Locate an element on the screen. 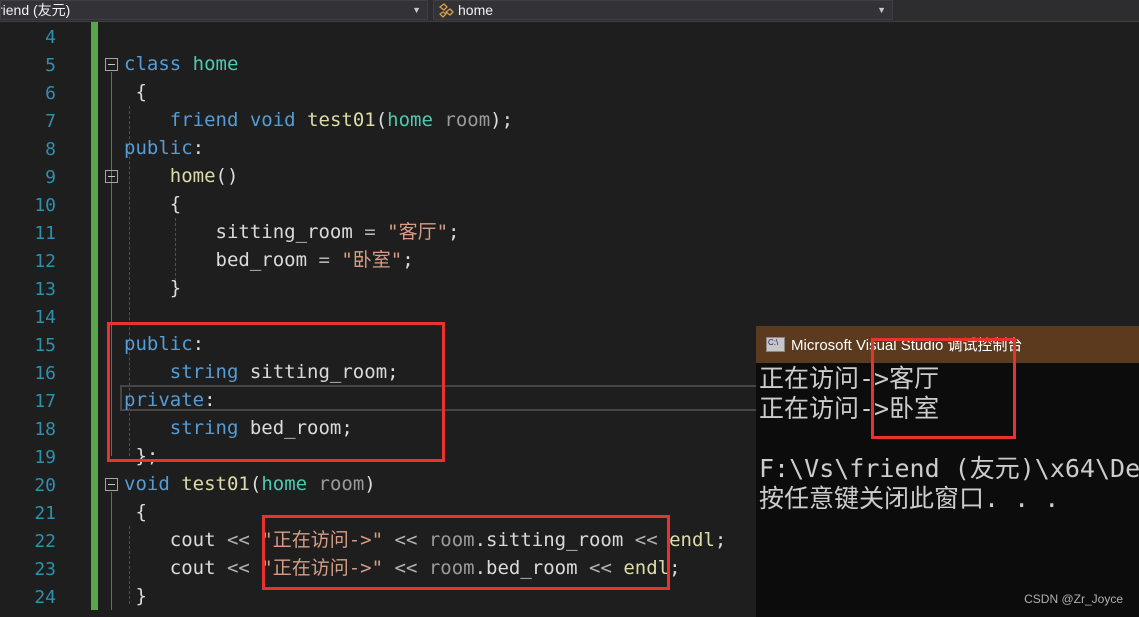 This screenshot has height=617, width=1139. line-number: 24 is located at coordinates (45, 597).